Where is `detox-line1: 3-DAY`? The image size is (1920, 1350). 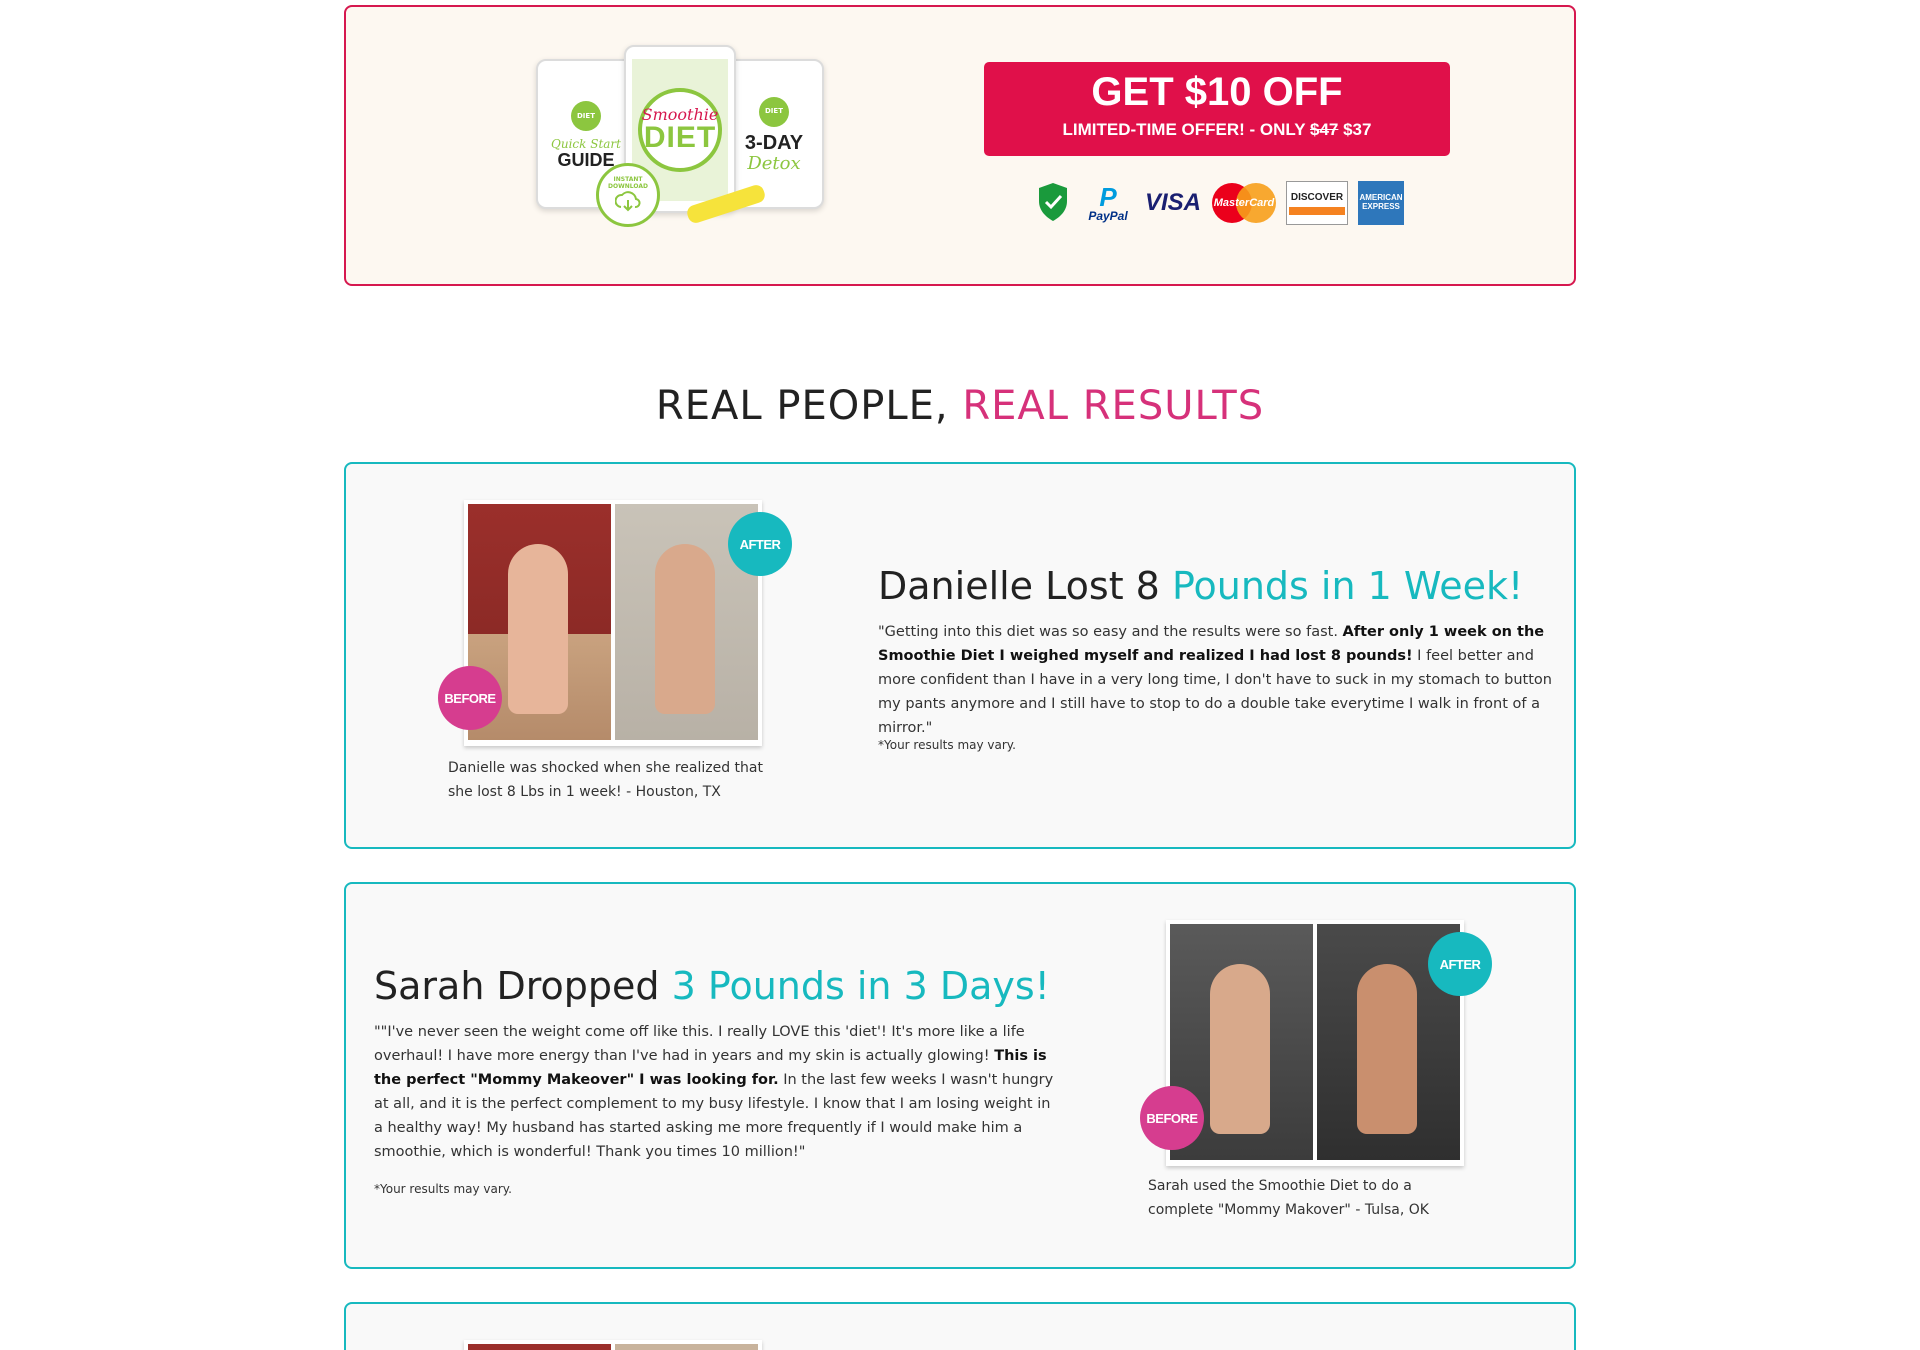 detox-line1: 3-DAY is located at coordinates (774, 142).